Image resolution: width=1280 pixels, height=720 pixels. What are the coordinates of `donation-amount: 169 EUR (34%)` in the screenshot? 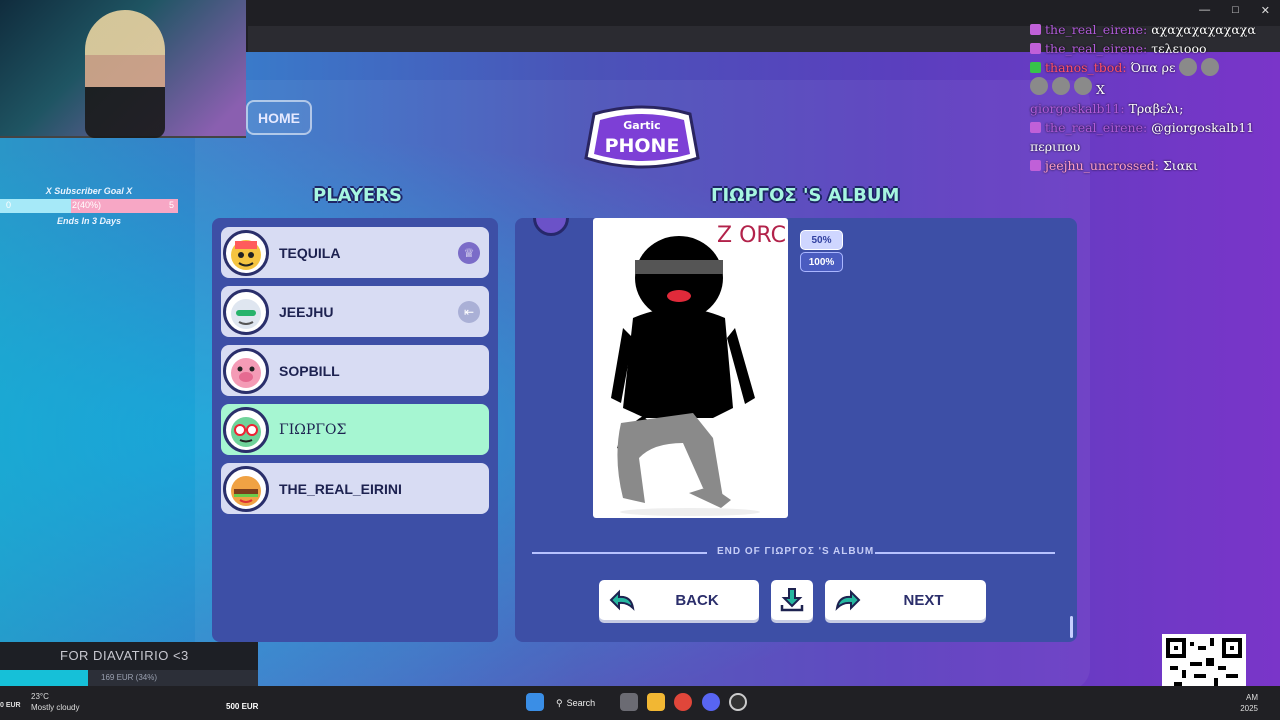 It's located at (129, 677).